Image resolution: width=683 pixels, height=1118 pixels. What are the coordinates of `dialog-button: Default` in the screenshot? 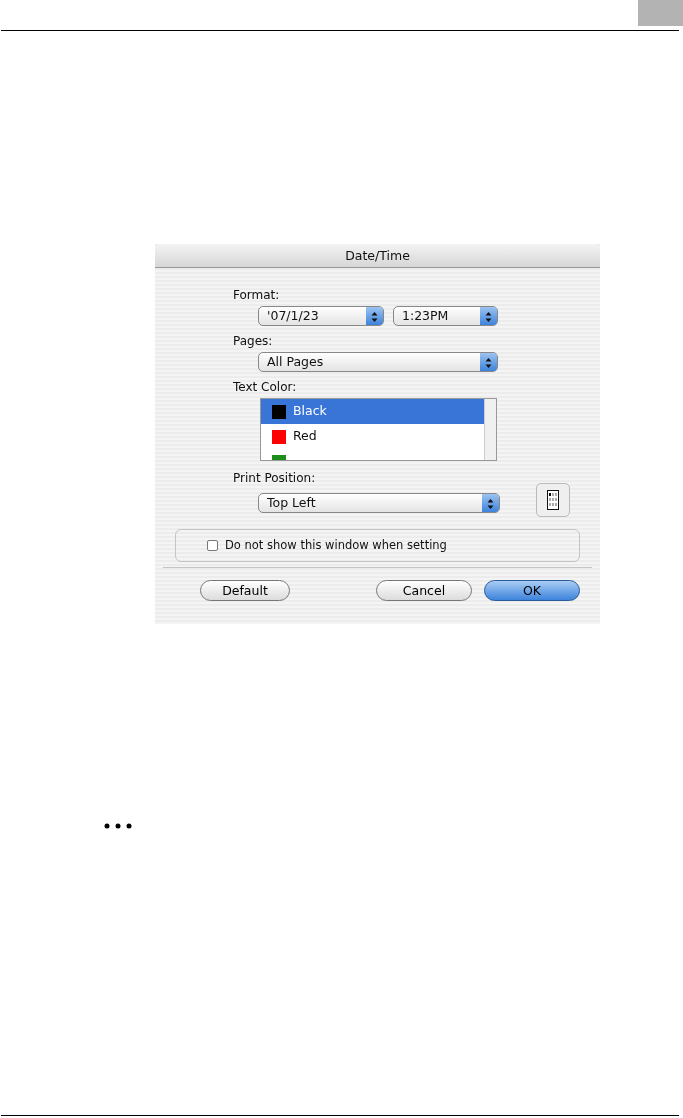 It's located at (245, 590).